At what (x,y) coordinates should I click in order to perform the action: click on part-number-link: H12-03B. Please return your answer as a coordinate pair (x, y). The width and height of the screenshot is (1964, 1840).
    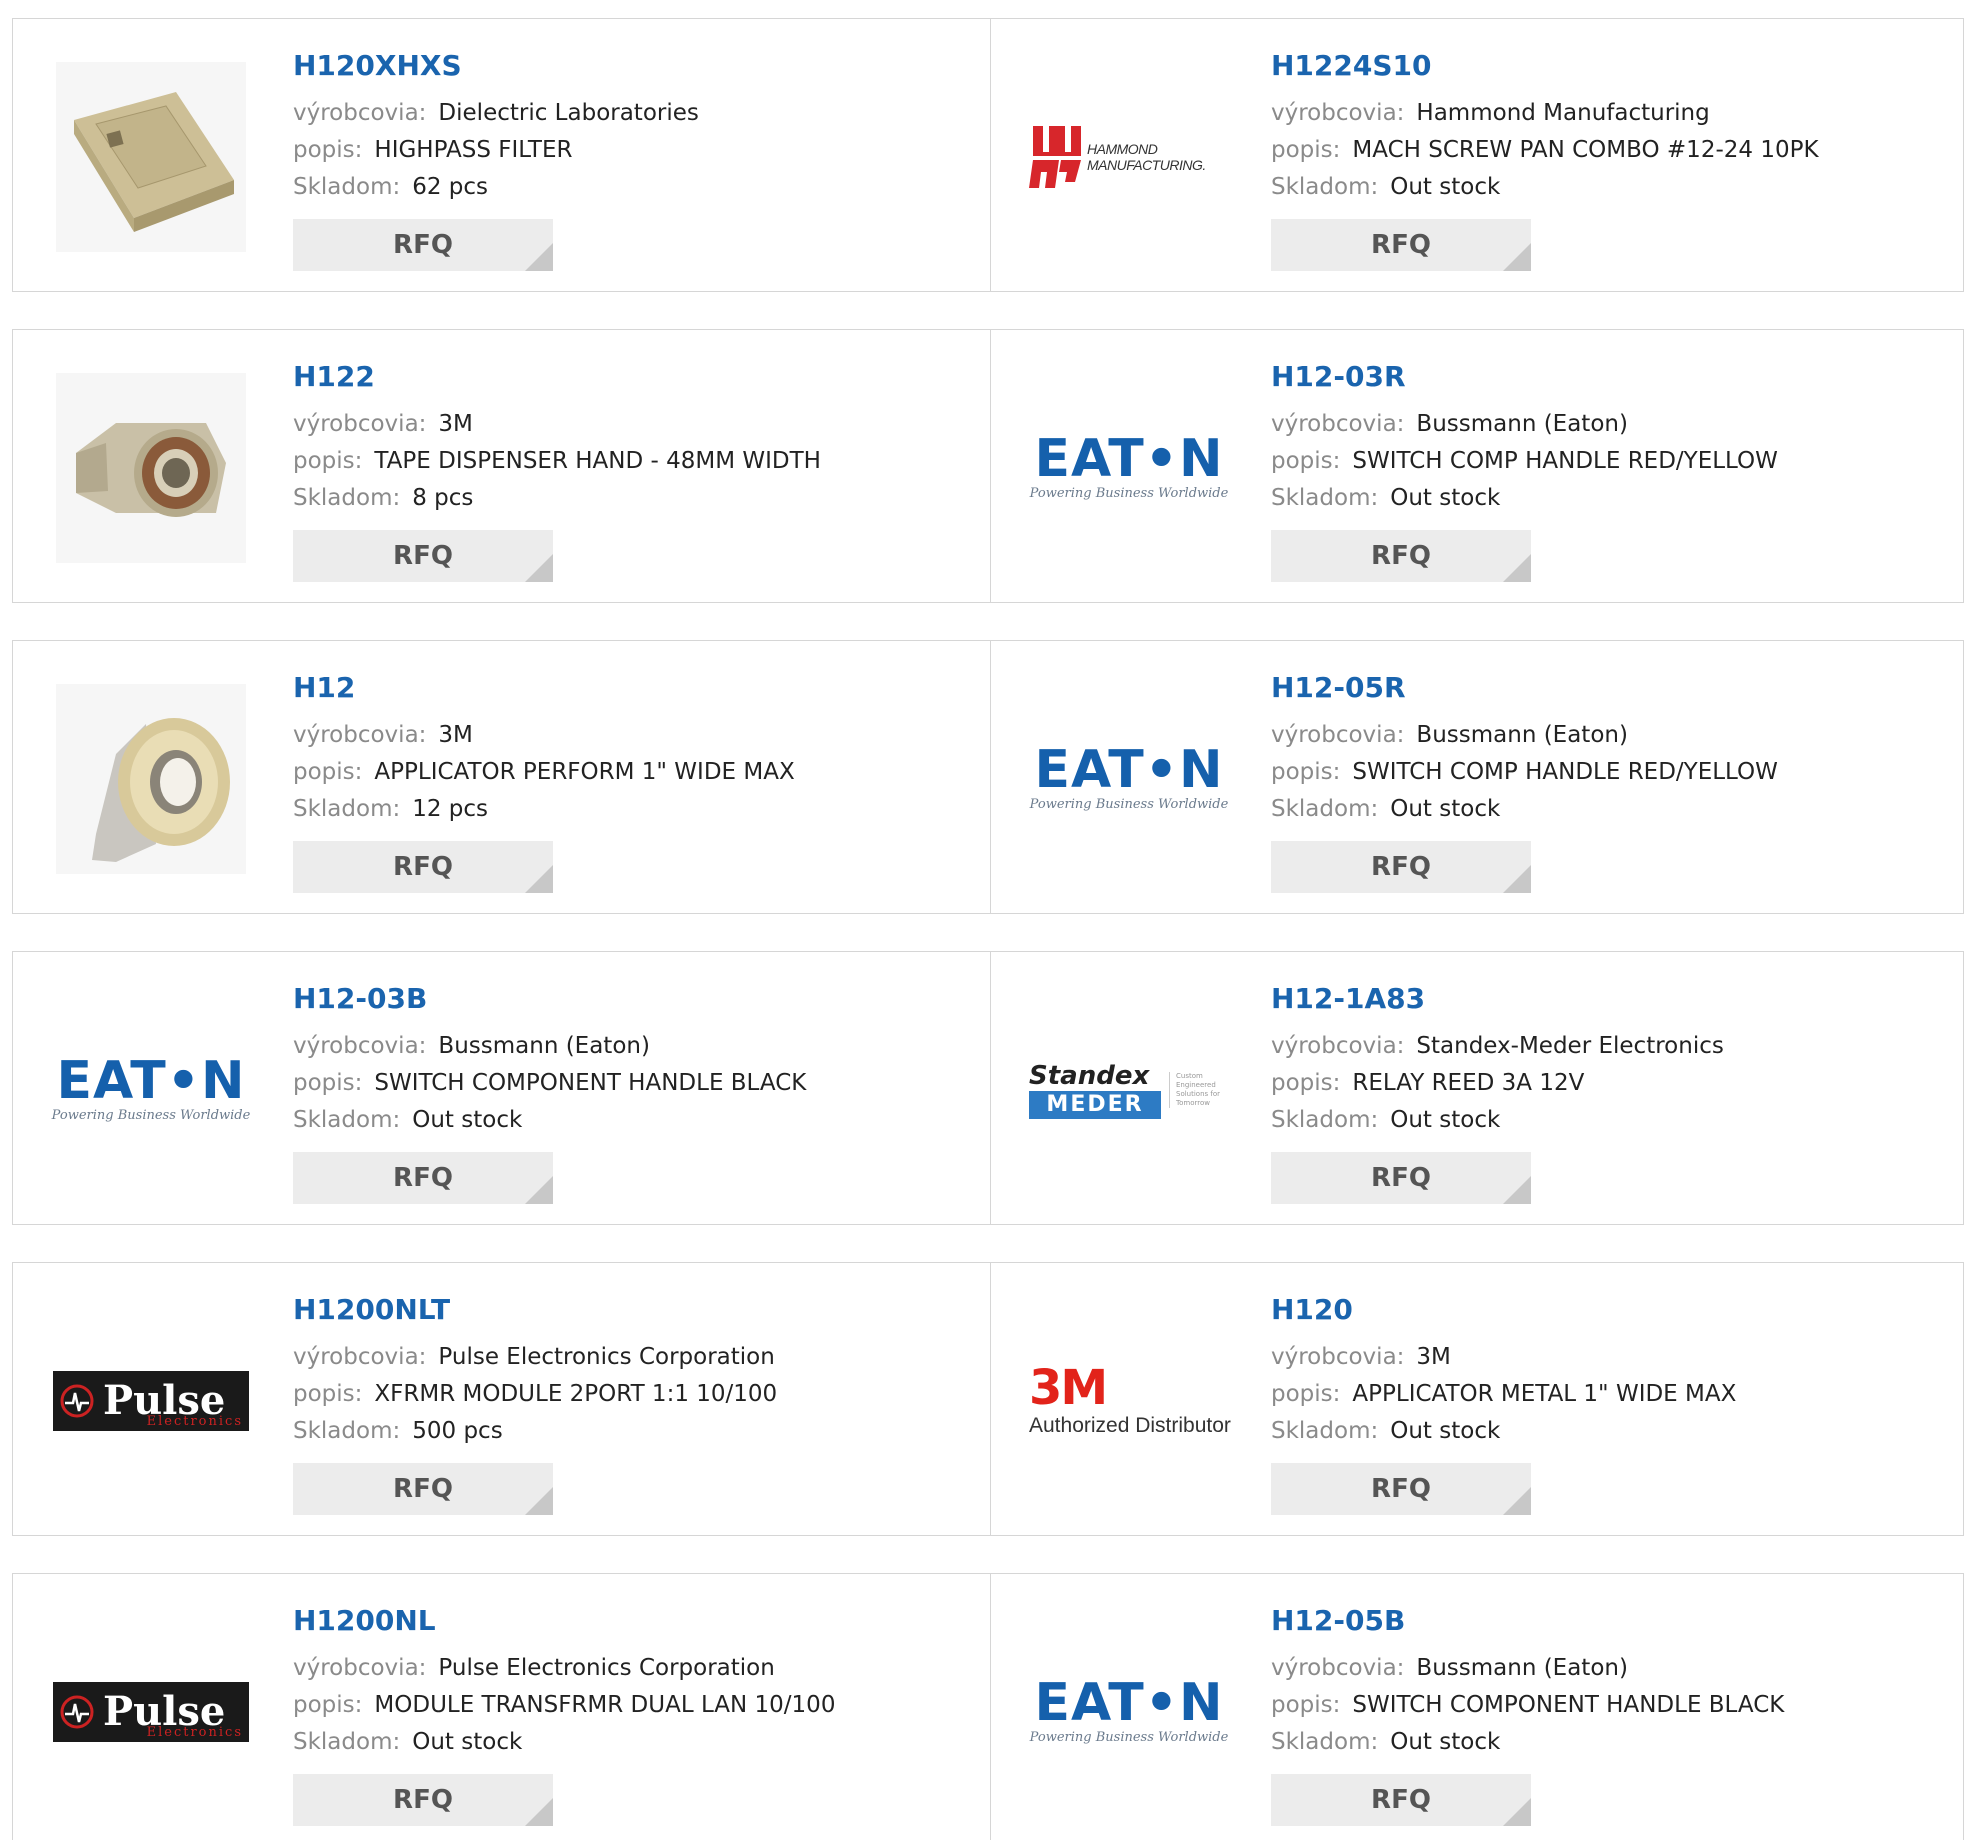
    Looking at the image, I should click on (636, 999).